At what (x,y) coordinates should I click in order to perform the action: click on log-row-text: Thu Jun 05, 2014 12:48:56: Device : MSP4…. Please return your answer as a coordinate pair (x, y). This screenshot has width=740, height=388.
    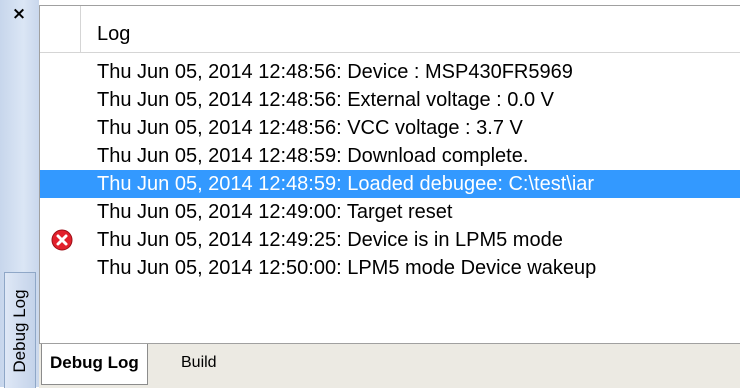
    Looking at the image, I should click on (335, 72).